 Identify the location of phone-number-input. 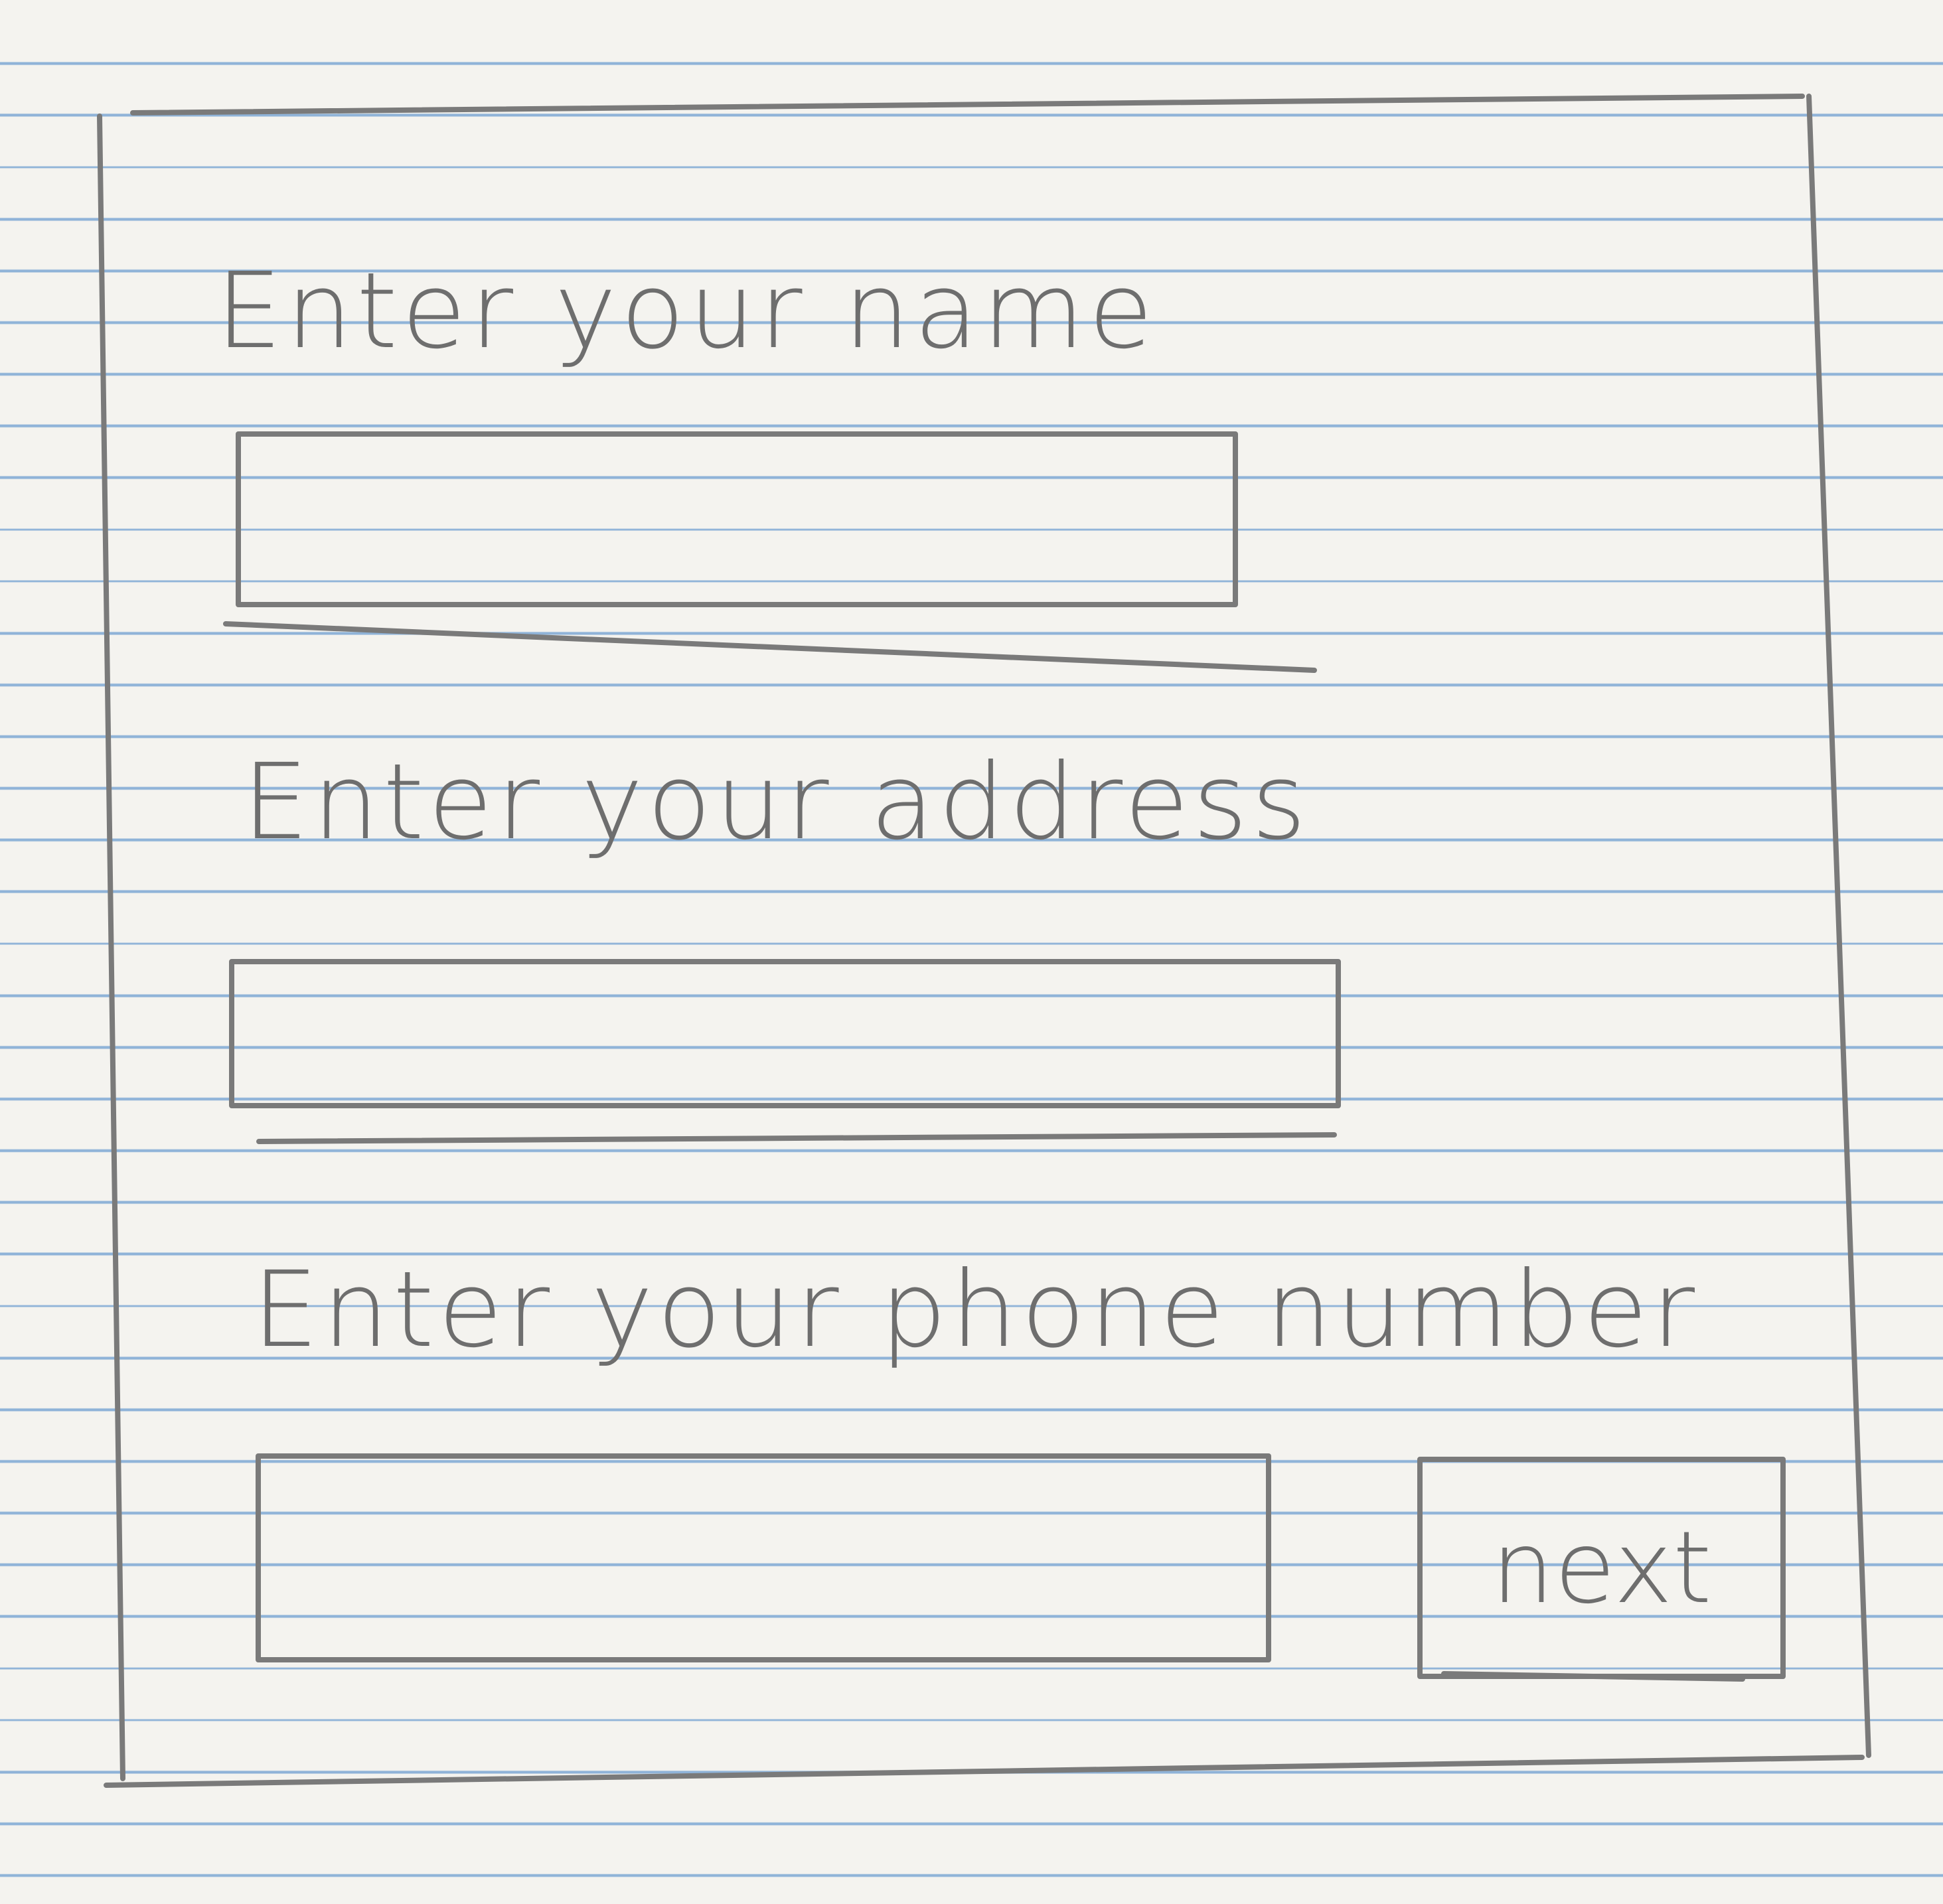
(764, 1558).